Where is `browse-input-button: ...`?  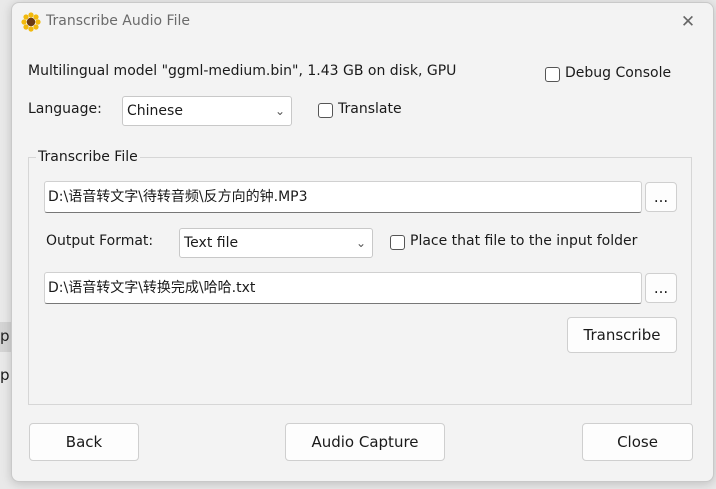
browse-input-button: ... is located at coordinates (661, 197).